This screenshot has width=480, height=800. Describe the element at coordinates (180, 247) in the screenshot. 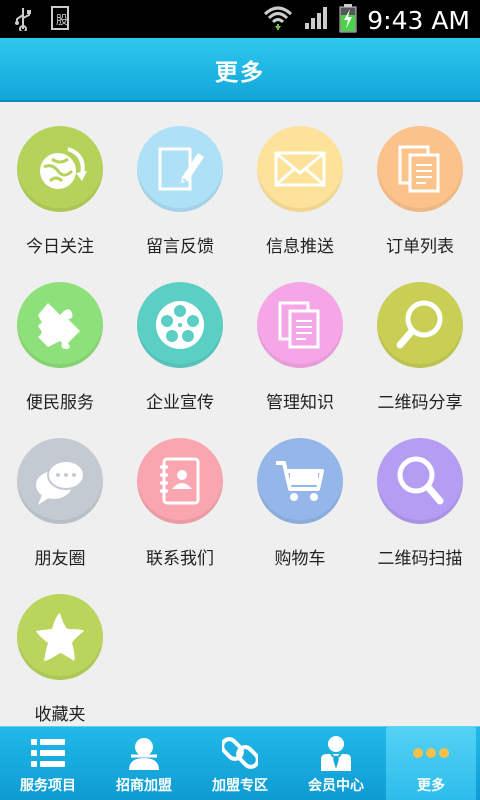

I see `grid-item-label: 留言反馈` at that location.